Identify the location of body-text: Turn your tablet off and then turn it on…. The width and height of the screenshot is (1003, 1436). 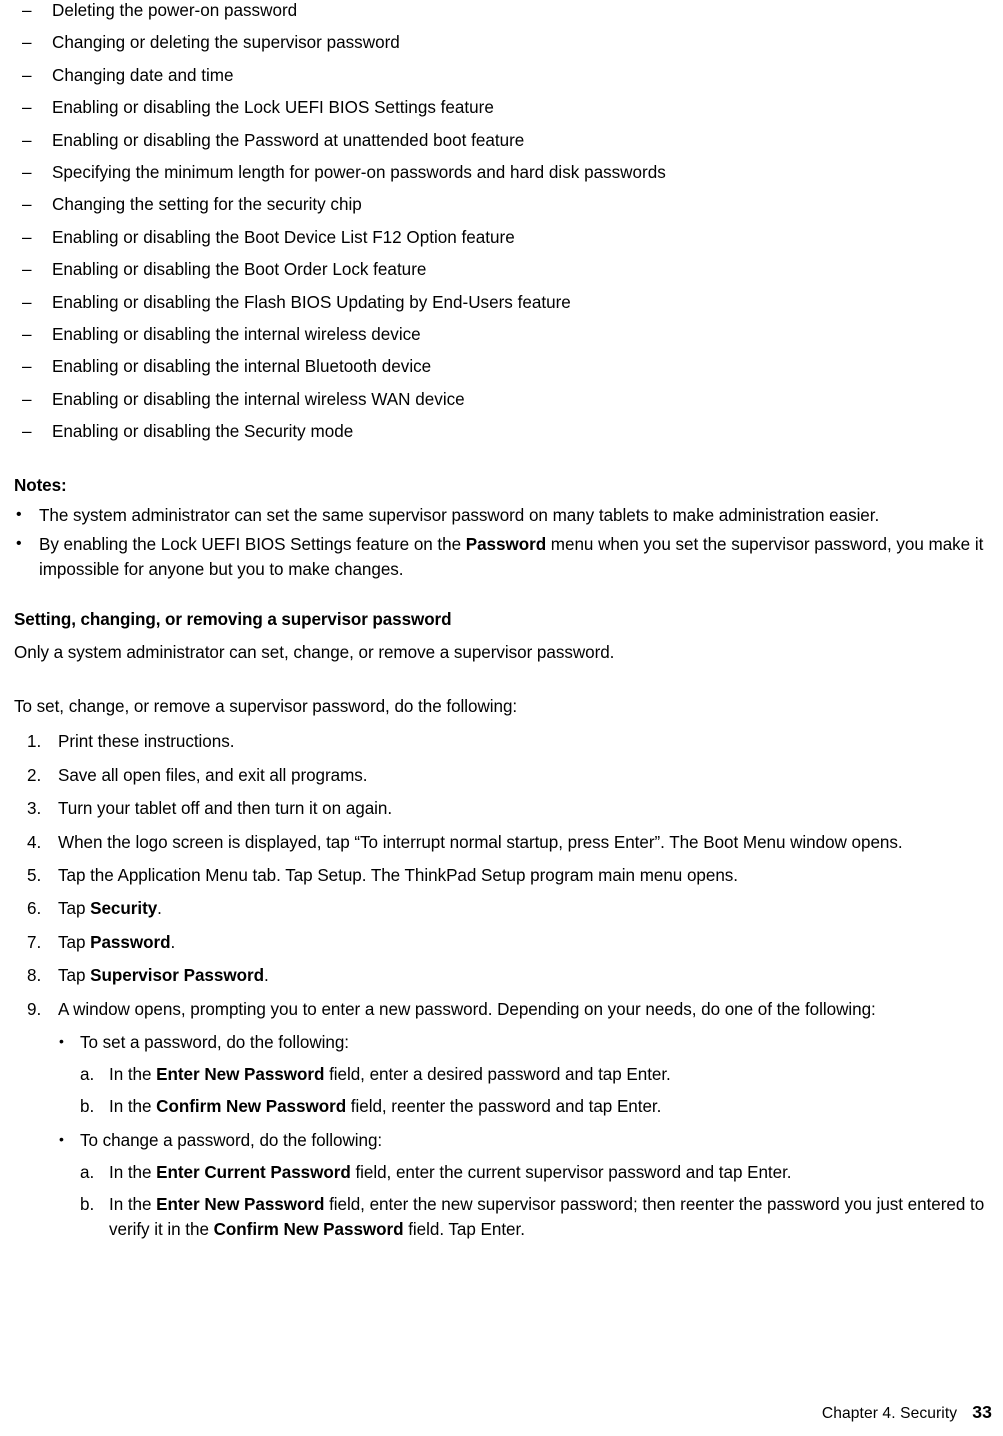
(225, 809).